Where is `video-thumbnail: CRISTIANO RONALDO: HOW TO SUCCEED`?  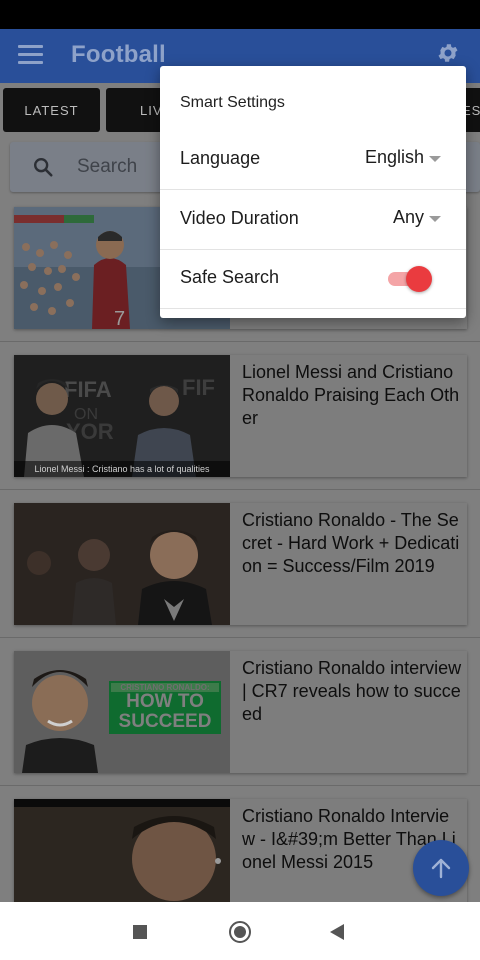 video-thumbnail: CRISTIANO RONALDO: HOW TO SUCCEED is located at coordinates (122, 712).